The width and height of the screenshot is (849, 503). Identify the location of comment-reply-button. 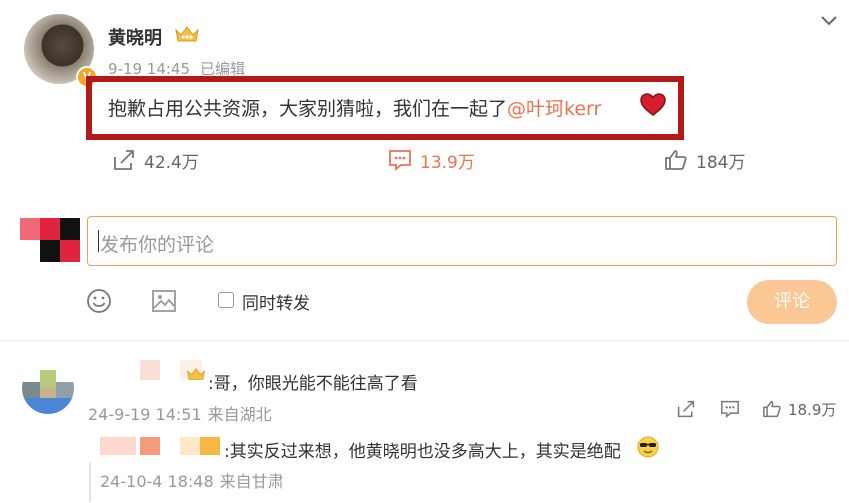
(730, 409).